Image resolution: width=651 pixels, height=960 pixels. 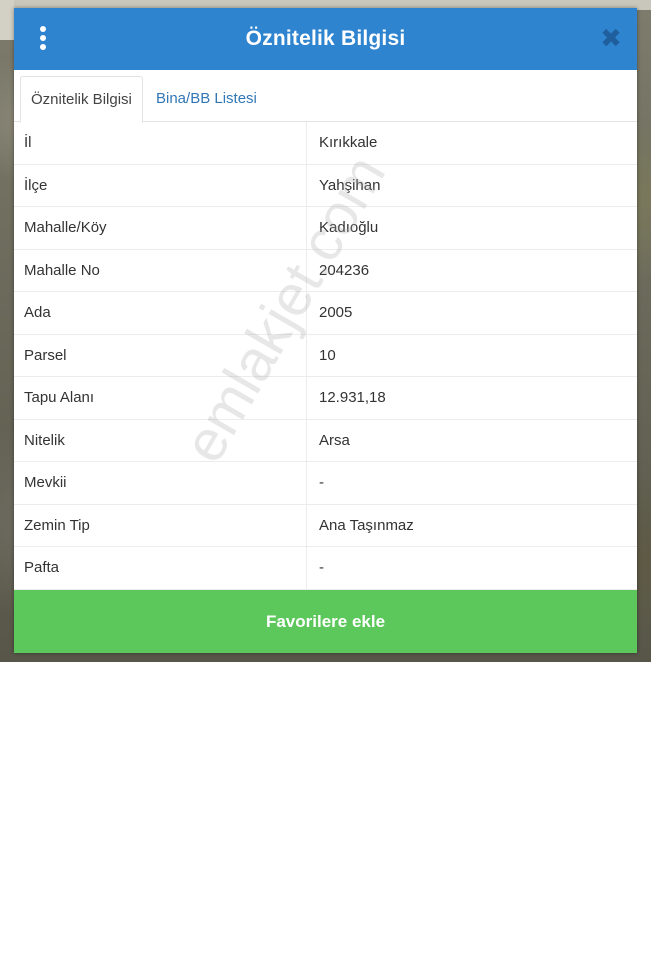 What do you see at coordinates (348, 142) in the screenshot?
I see `attribute-value: Kırıkkale` at bounding box center [348, 142].